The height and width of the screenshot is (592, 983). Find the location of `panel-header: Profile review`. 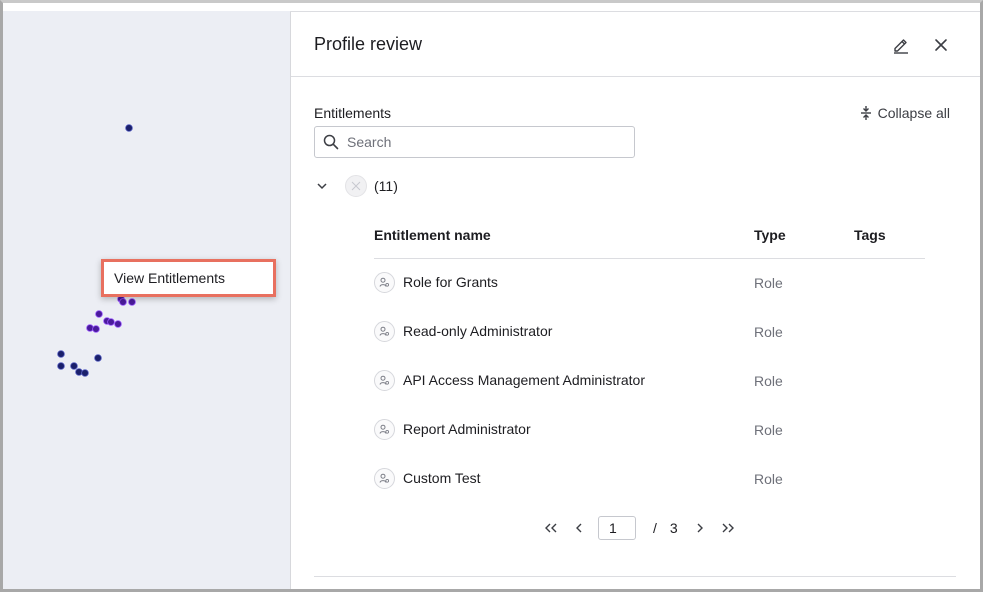

panel-header: Profile review is located at coordinates (635, 44).